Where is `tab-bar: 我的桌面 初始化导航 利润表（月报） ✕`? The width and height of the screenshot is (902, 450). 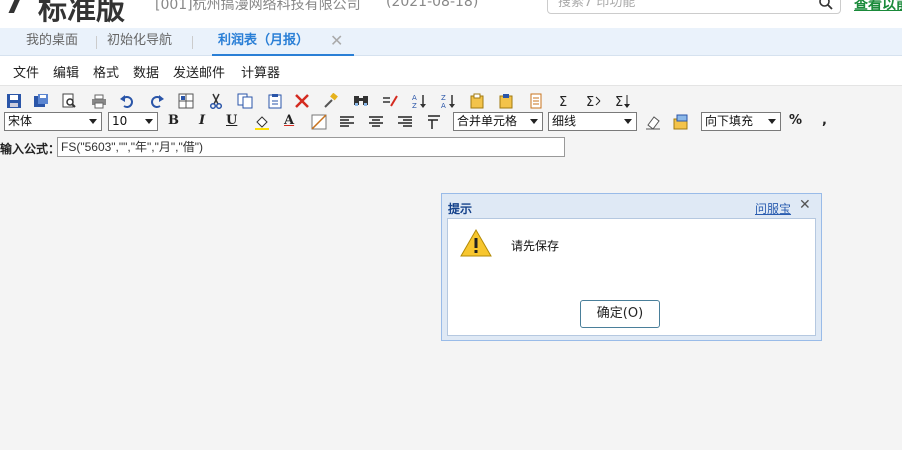 tab-bar: 我的桌面 初始化导航 利润表（月报） ✕ is located at coordinates (451, 42).